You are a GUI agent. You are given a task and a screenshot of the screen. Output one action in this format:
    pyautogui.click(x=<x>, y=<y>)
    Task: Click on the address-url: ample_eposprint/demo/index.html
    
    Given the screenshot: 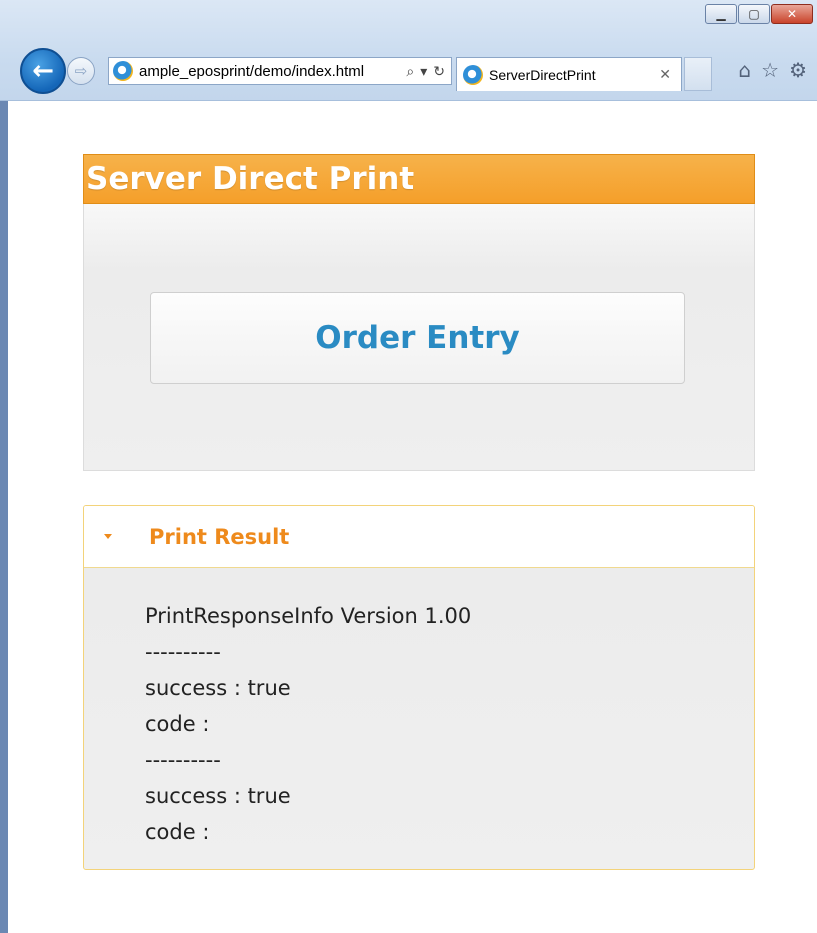 What is the action you would take?
    pyautogui.click(x=272, y=71)
    